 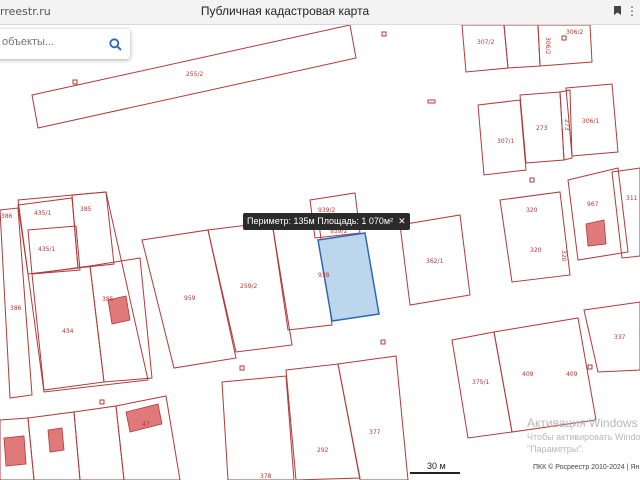 What do you see at coordinates (115, 45) in the screenshot?
I see `search-icon` at bounding box center [115, 45].